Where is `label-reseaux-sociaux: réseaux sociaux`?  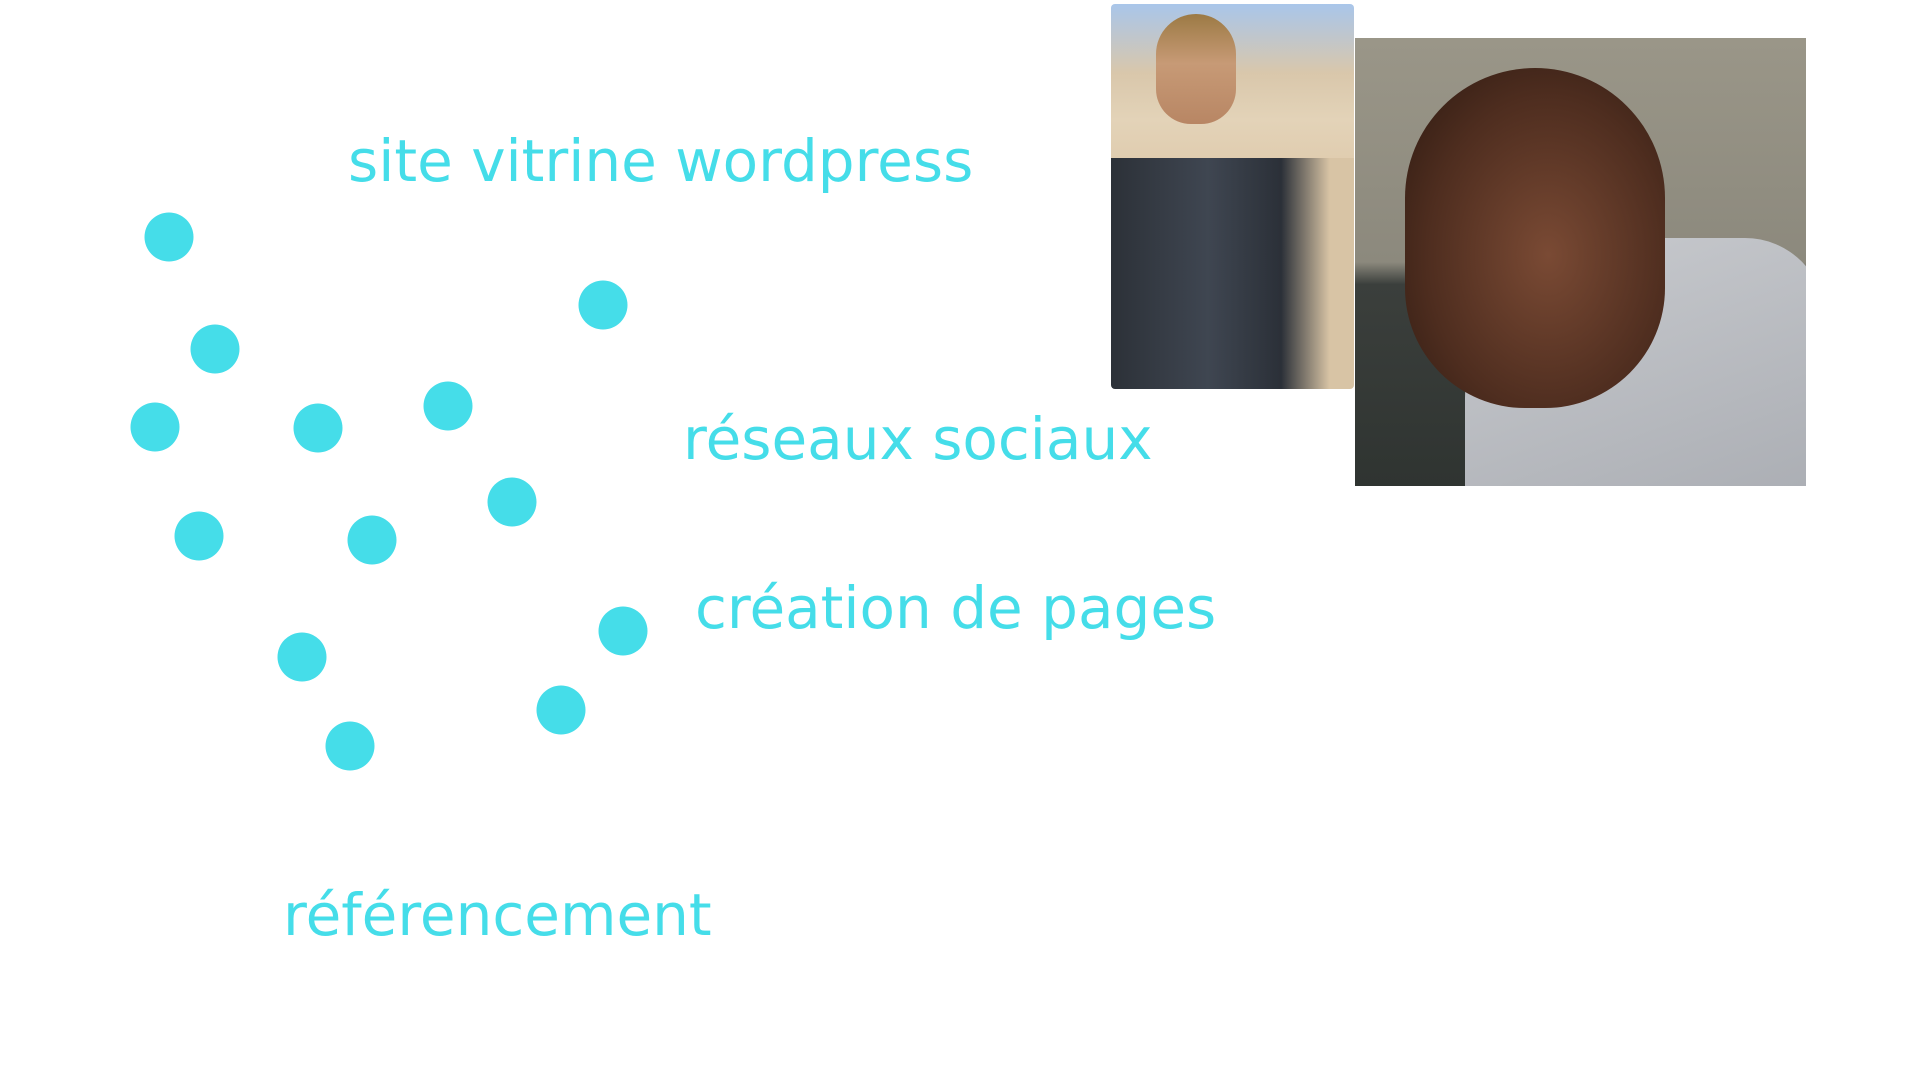
label-reseaux-sociaux: réseaux sociaux is located at coordinates (918, 439).